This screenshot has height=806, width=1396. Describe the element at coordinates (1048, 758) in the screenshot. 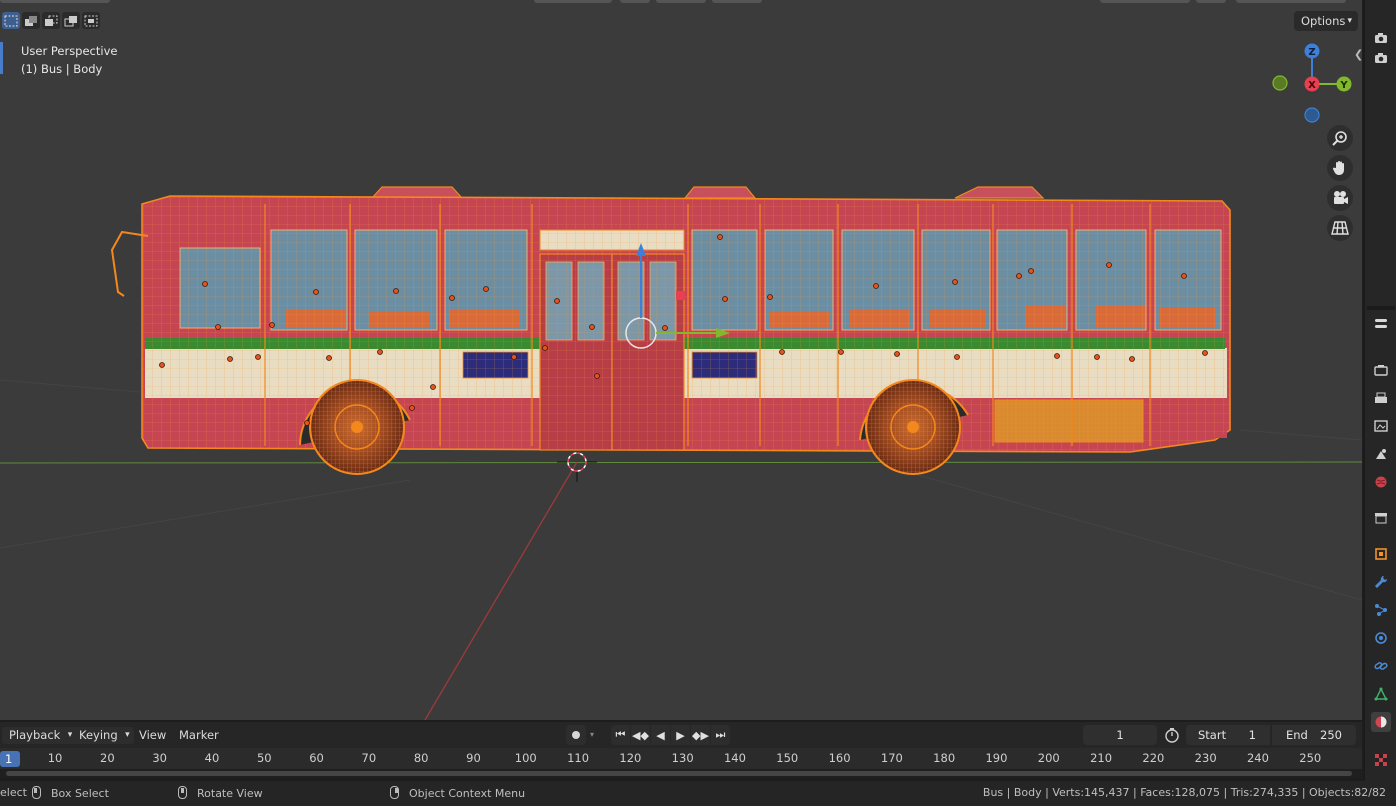

I see `ruler-tick: 200` at that location.